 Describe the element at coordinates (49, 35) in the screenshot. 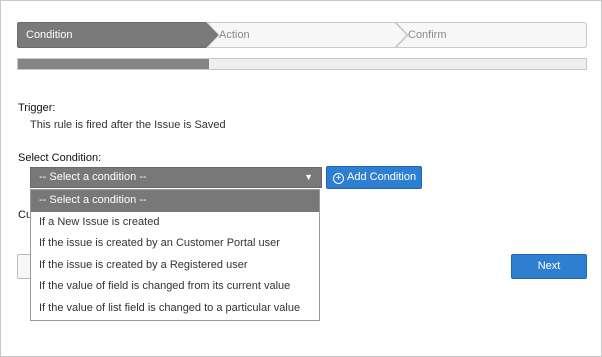

I see `step-condition: Condition` at that location.